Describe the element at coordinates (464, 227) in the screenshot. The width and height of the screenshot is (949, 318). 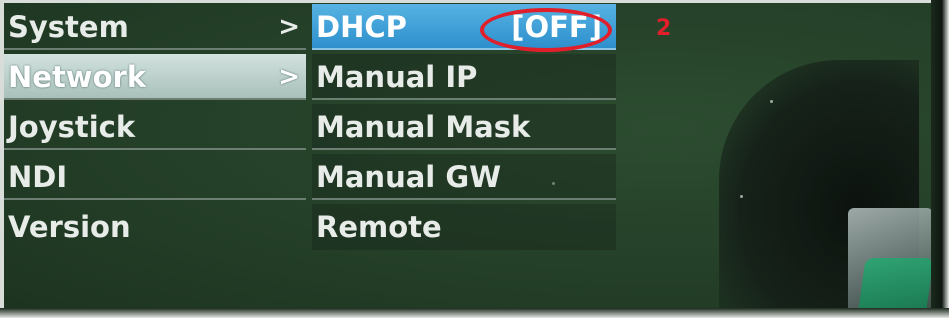
I see `submenu-item-remote: Remote` at that location.